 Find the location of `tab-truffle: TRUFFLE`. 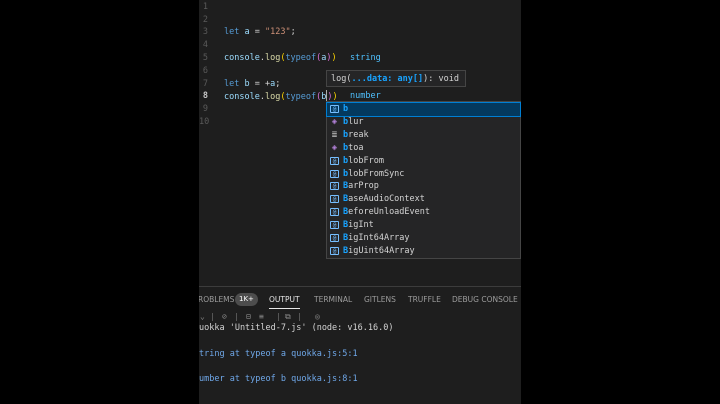

tab-truffle: TRUFFLE is located at coordinates (424, 300).